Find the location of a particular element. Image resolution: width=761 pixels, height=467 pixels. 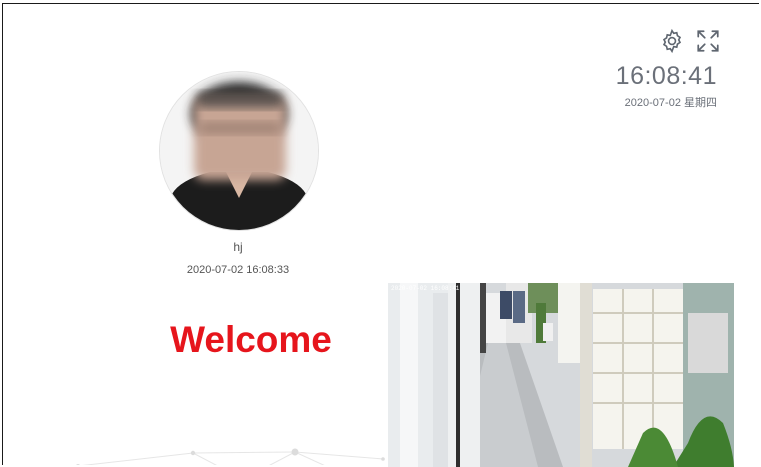

camera-timestamp: 2020-07-02 16:08:41 is located at coordinates (425, 288).